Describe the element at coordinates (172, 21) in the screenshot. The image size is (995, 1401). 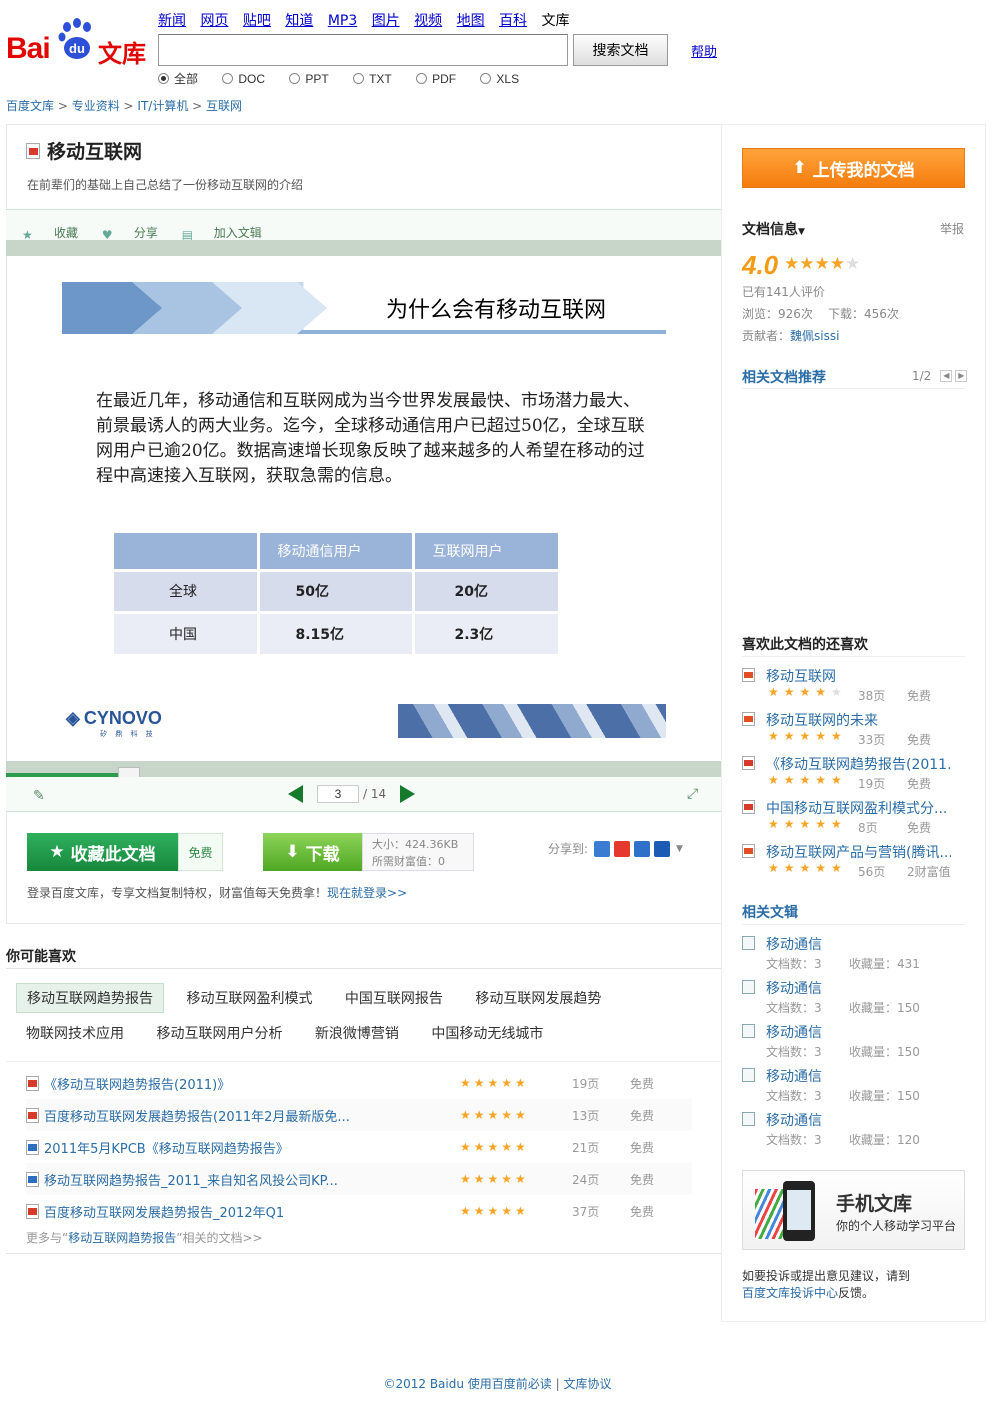
I see `nav-news: 新闻` at that location.